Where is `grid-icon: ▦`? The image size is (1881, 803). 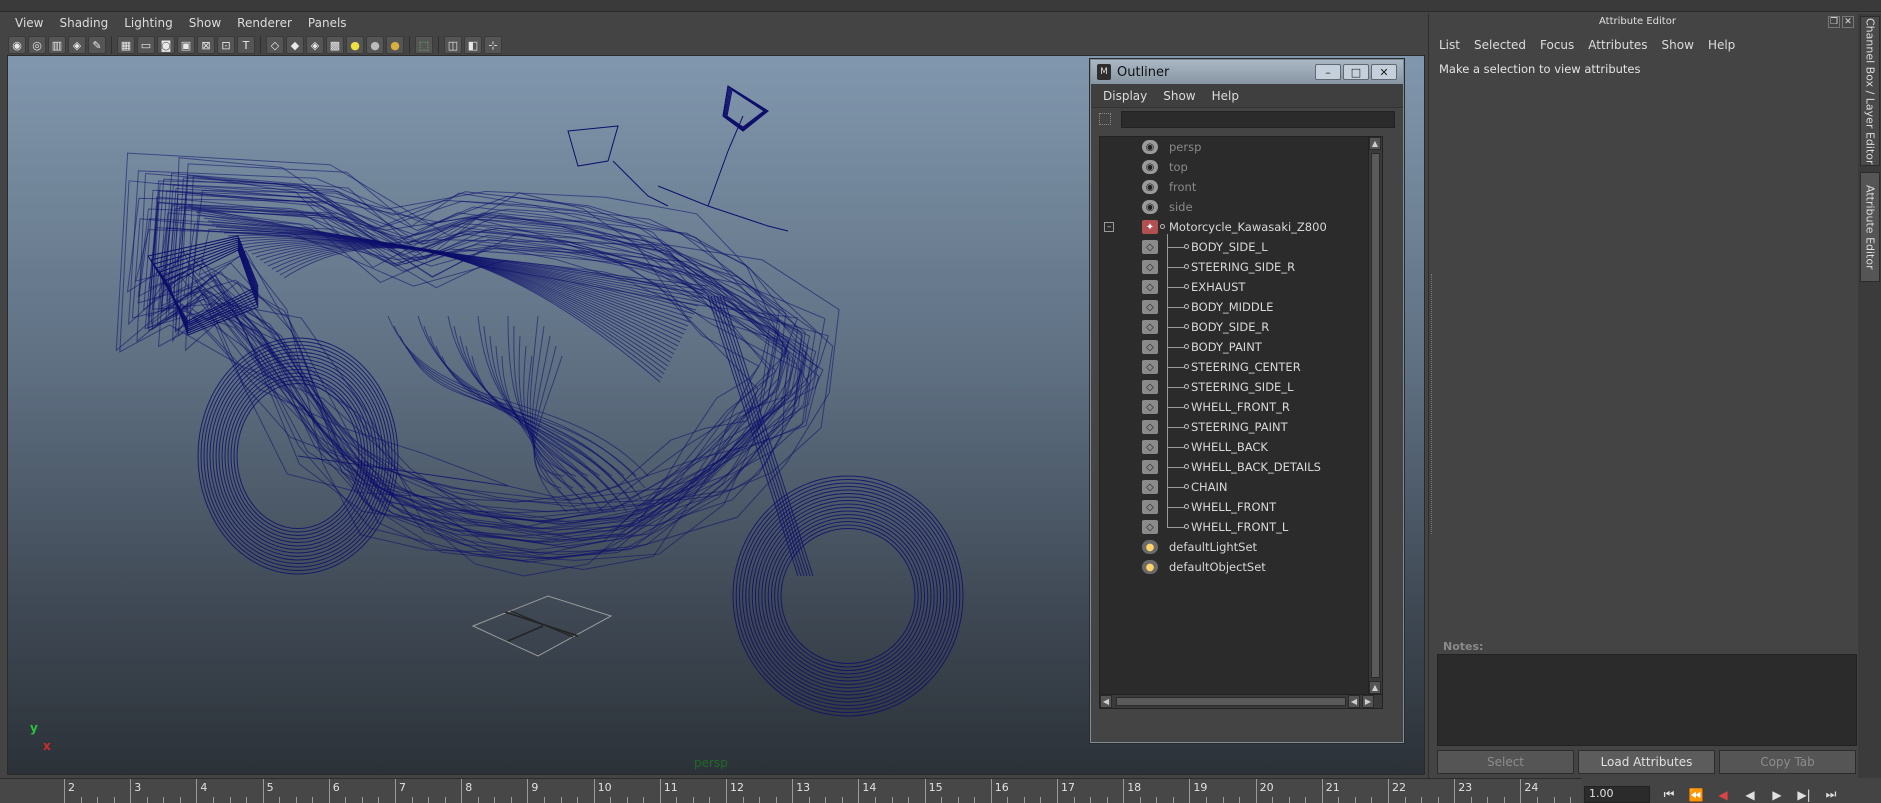
grid-icon: ▦ is located at coordinates (126, 45).